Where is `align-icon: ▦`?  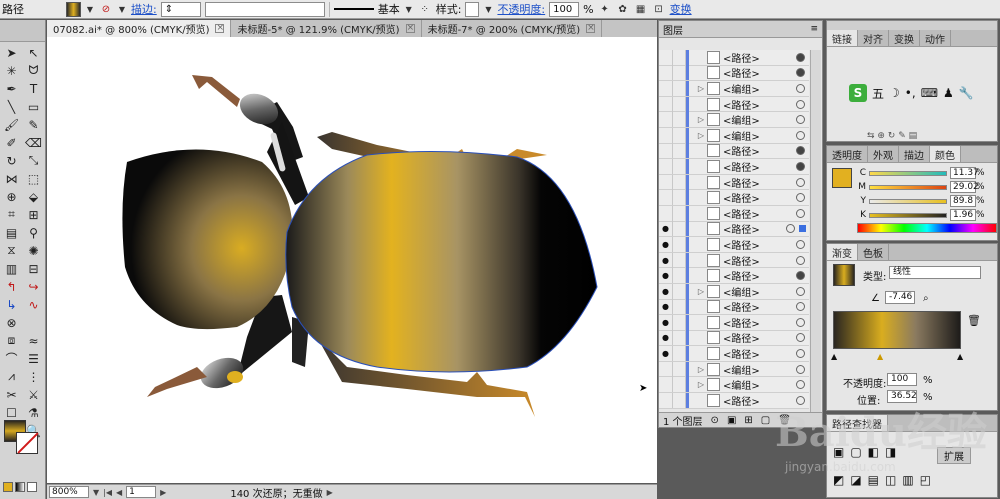
align-icon: ▦ is located at coordinates (641, 9).